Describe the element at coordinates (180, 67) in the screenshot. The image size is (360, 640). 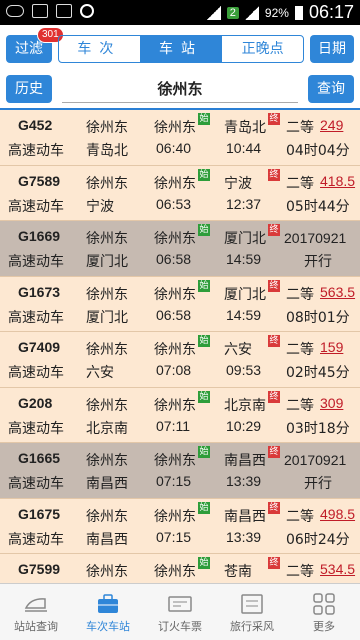
I see `search-header: 过滤 301 车次车站正晚点 日期 历史 查询` at that location.